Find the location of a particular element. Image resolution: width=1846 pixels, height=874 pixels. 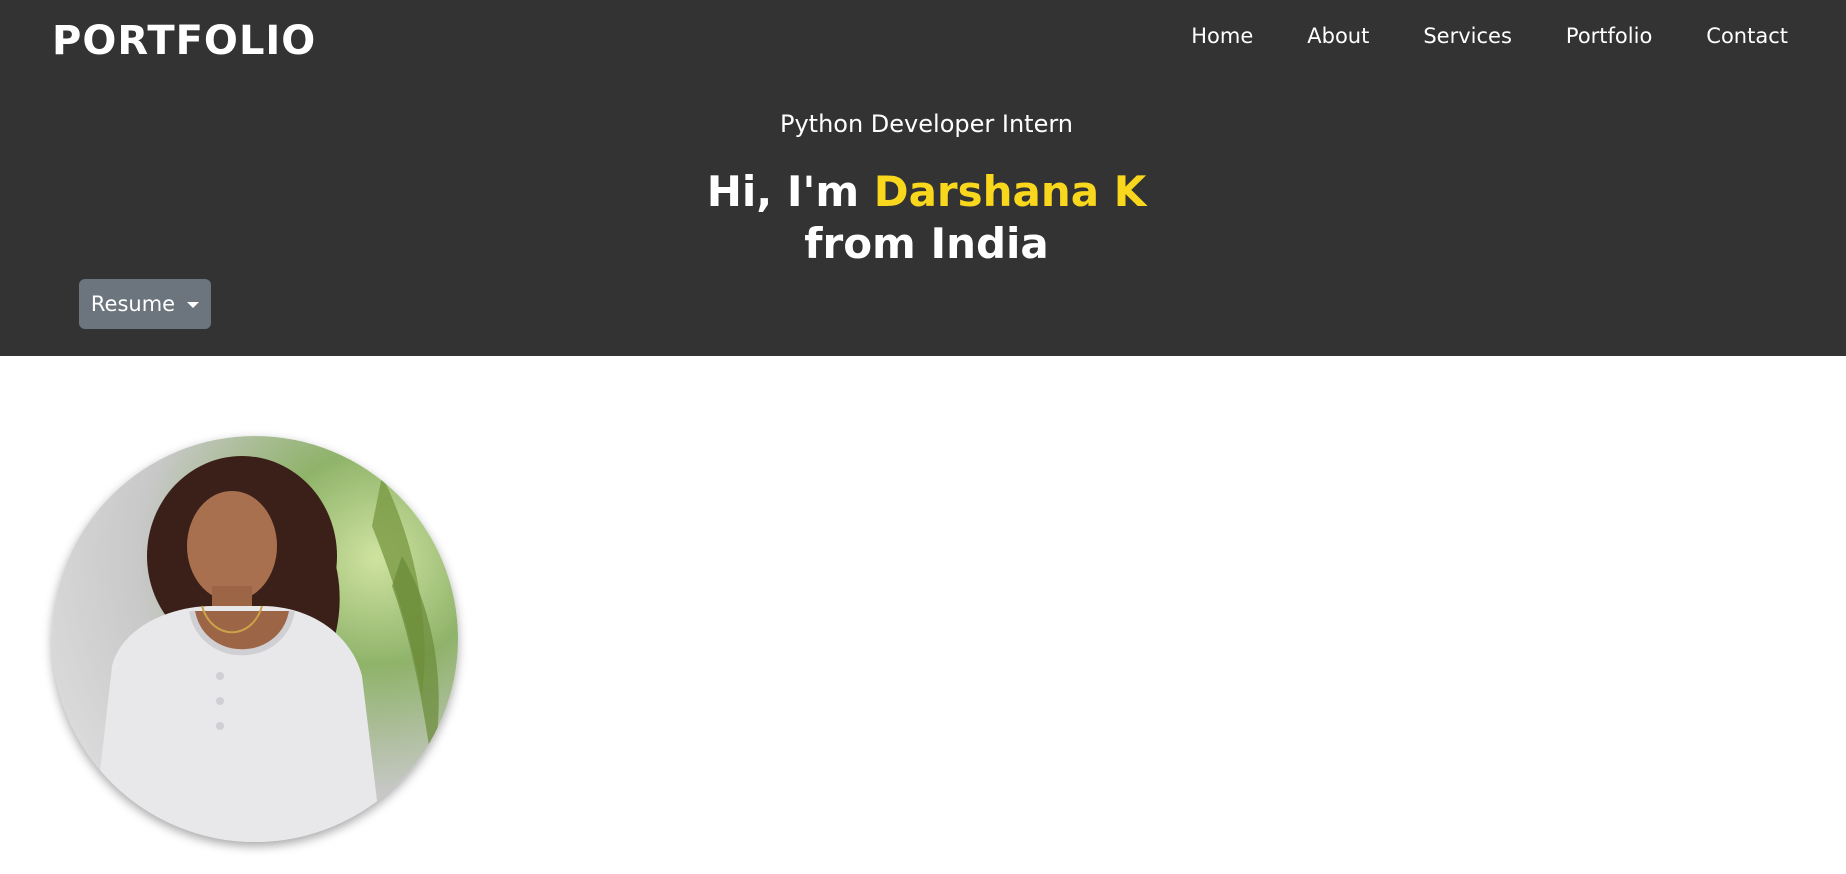

nav-services: Services is located at coordinates (1467, 36).